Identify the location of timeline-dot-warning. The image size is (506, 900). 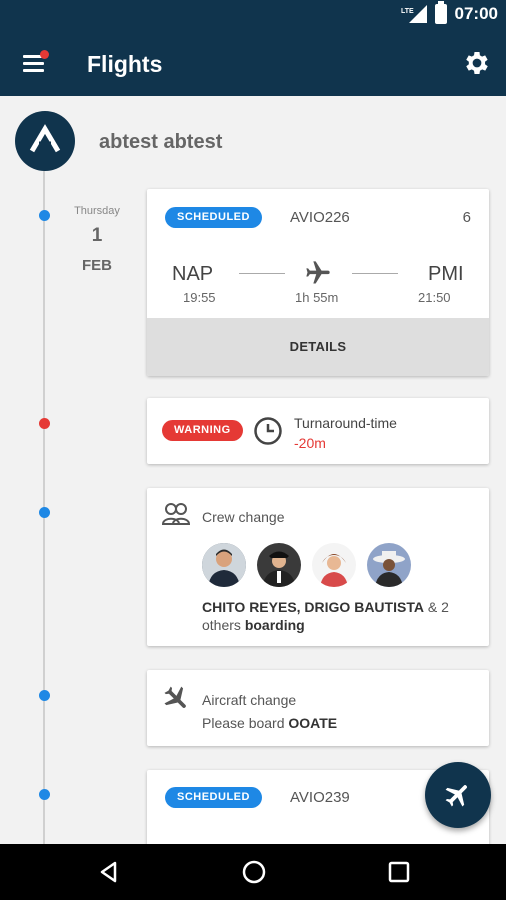
(44, 423).